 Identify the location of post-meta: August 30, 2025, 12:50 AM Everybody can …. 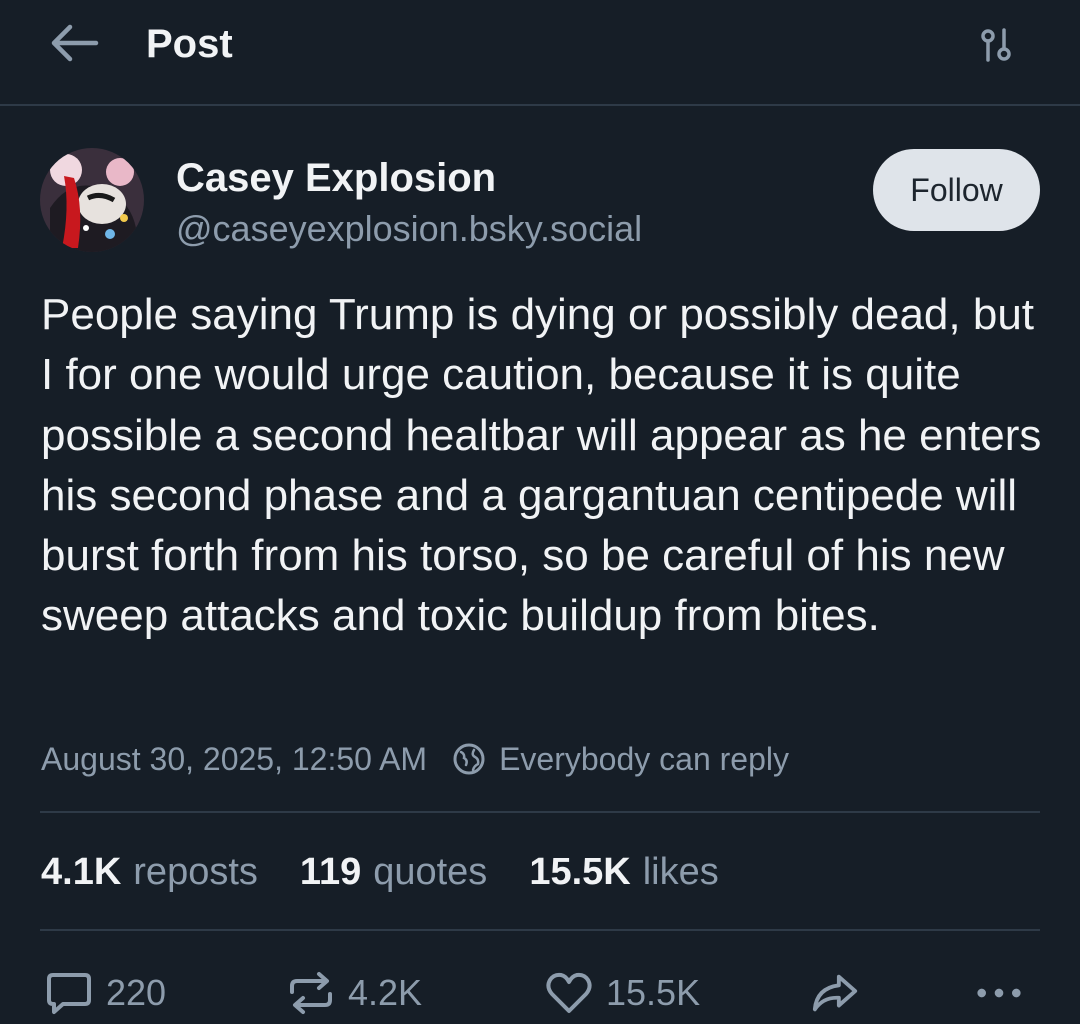
(415, 759).